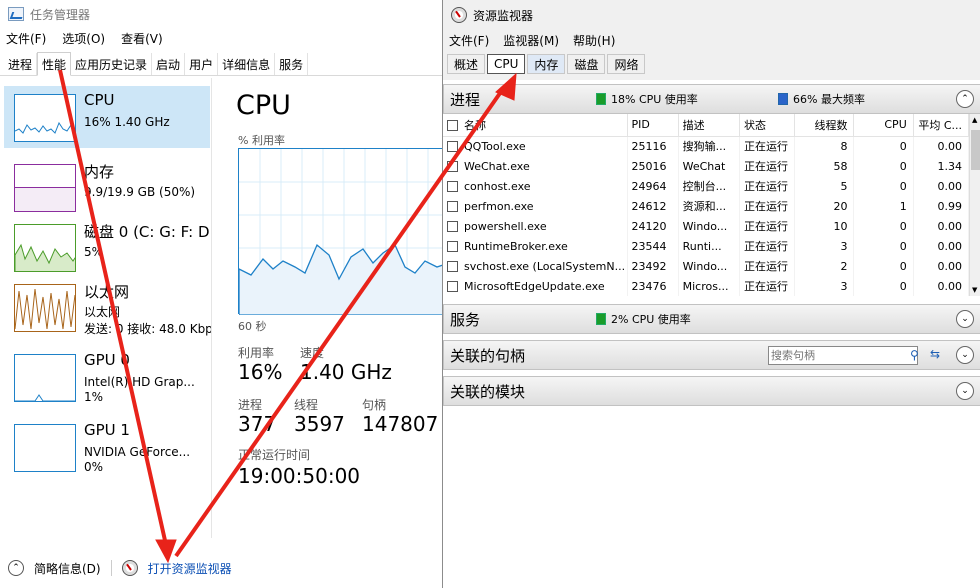 The height and width of the screenshot is (588, 980). I want to click on processes-cpu-usage: 18% CPU 使用率, so click(654, 99).